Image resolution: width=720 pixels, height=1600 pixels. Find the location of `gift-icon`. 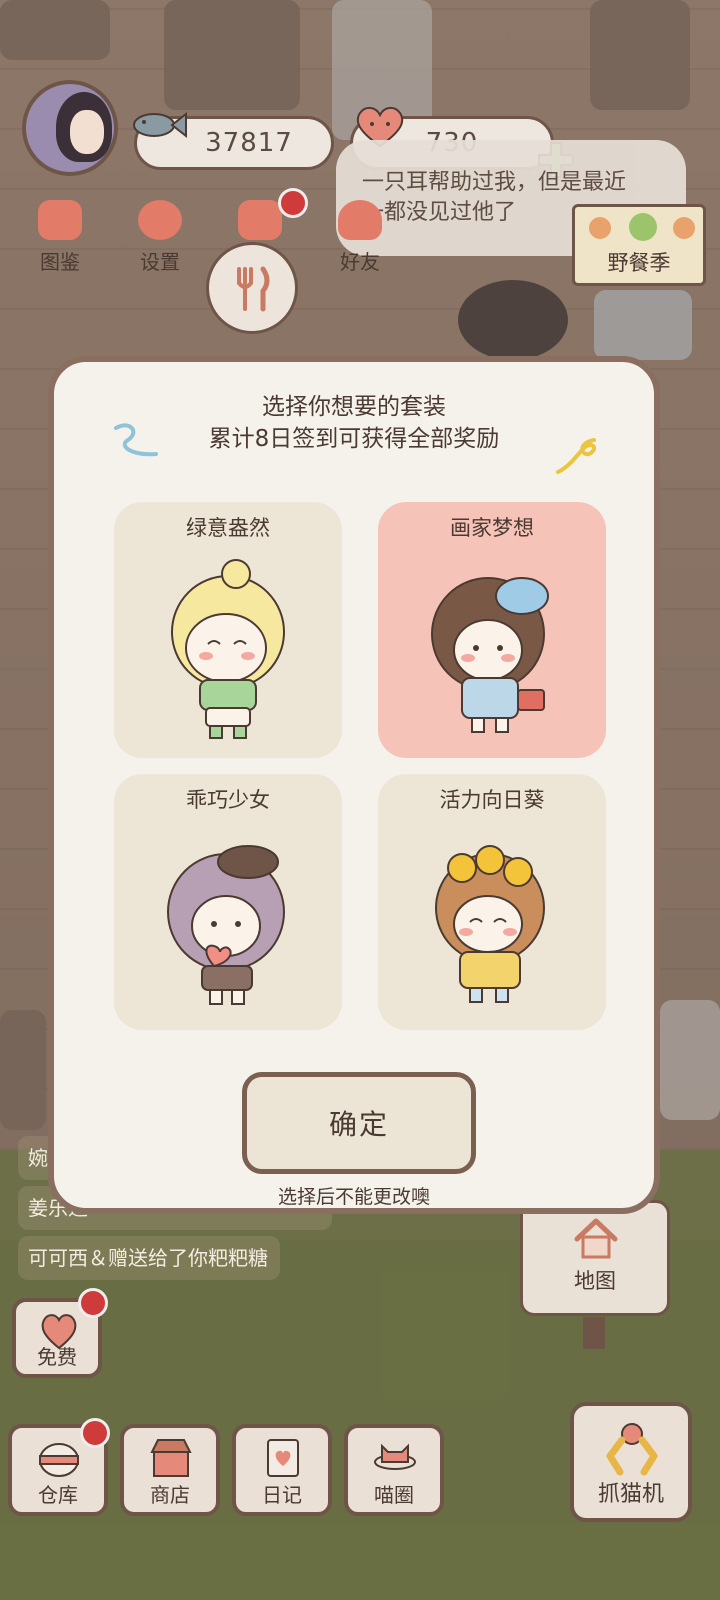

gift-icon is located at coordinates (260, 220).